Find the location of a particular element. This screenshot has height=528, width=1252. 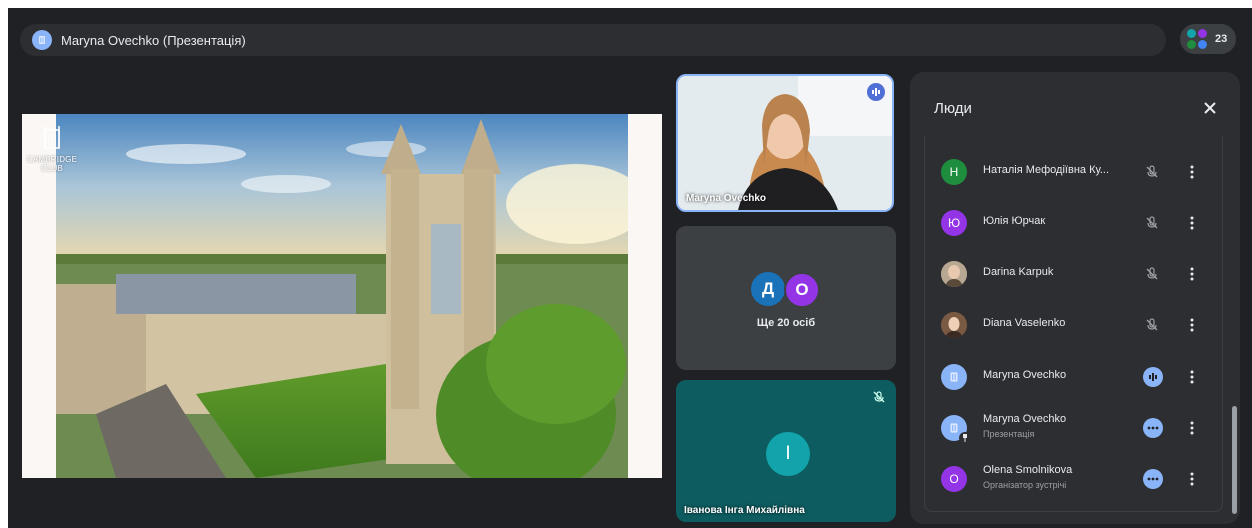

participants-button: 23 is located at coordinates (1208, 39).